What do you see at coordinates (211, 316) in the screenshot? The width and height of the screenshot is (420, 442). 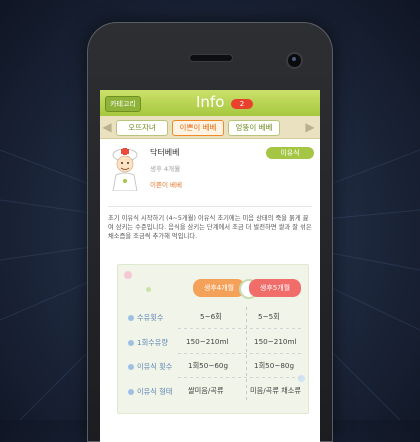 I see `cell: 5~6회` at bounding box center [211, 316].